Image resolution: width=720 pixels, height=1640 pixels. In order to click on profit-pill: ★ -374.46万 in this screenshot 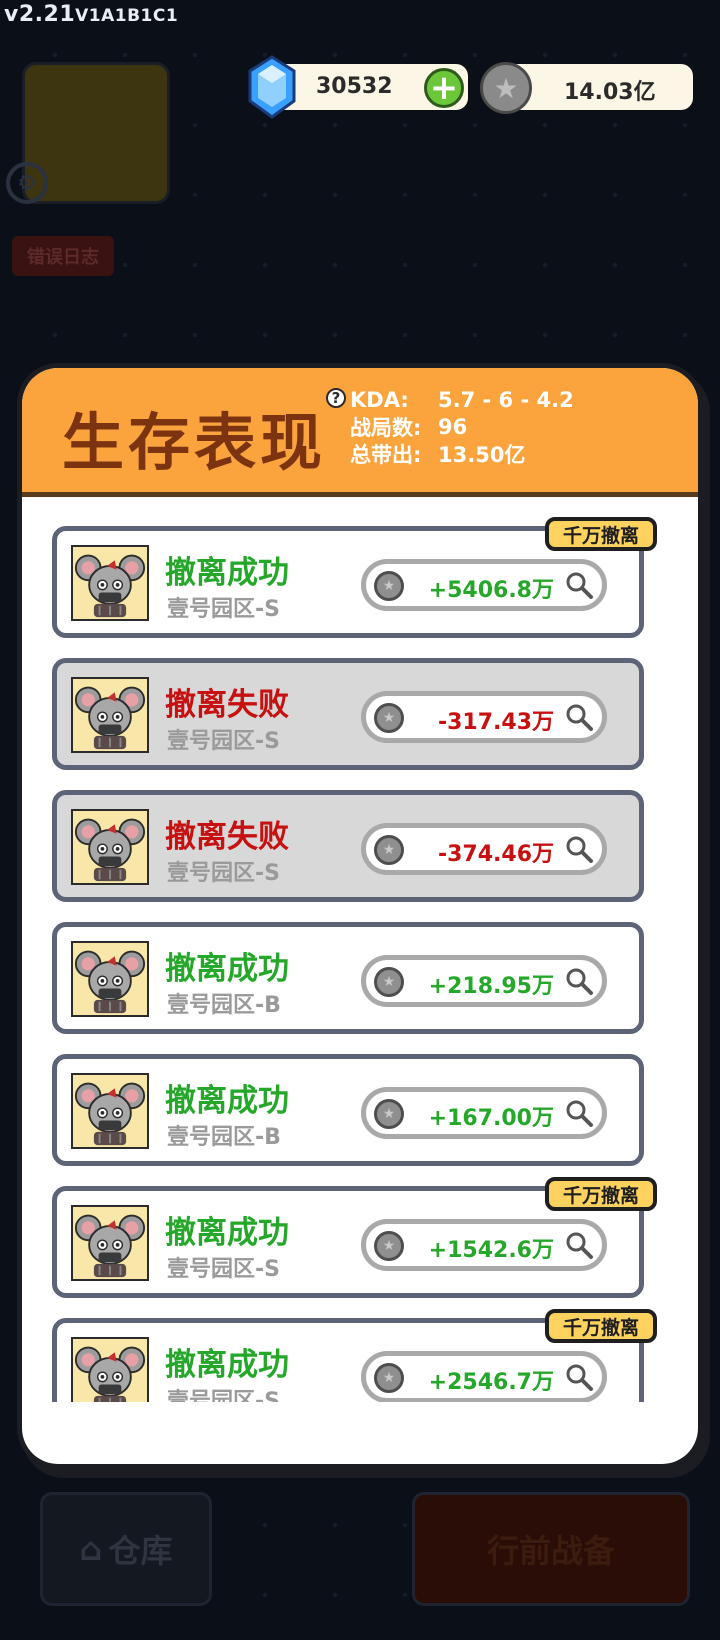, I will do `click(484, 849)`.